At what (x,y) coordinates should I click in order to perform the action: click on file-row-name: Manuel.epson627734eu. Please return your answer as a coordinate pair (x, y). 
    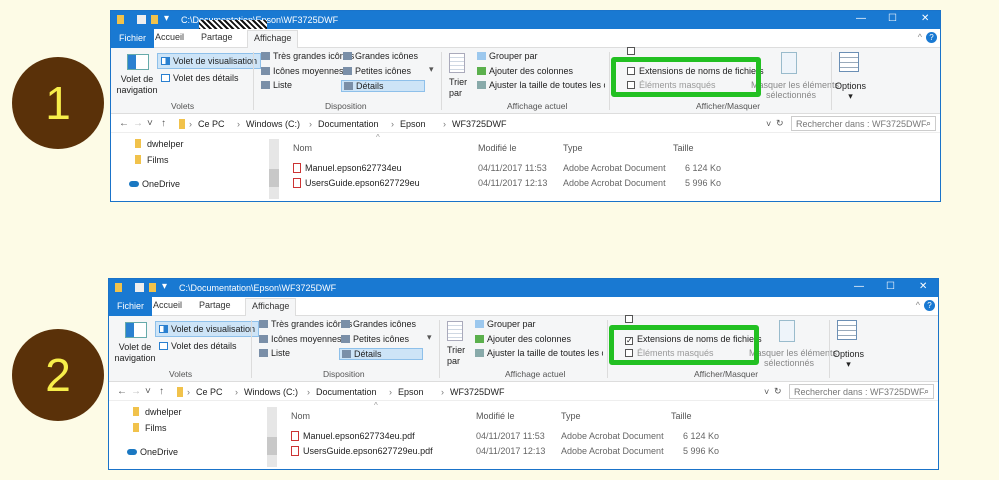
    Looking at the image, I should click on (347, 168).